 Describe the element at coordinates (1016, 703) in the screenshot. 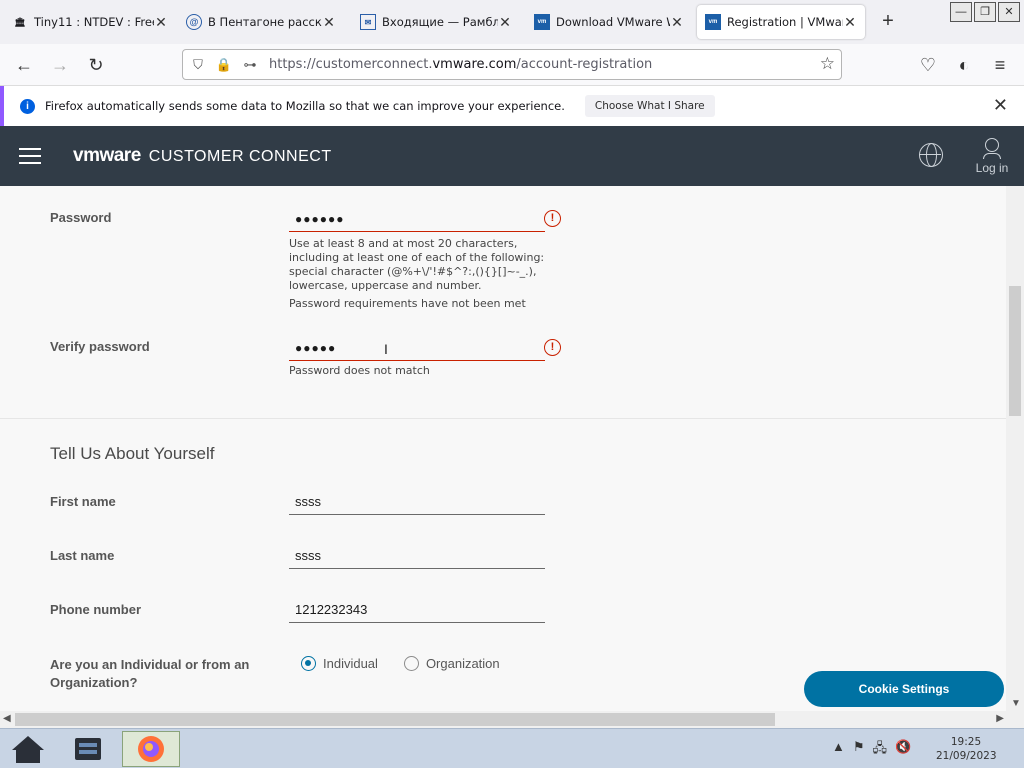

I see `scroll-down-icon: ▼` at that location.